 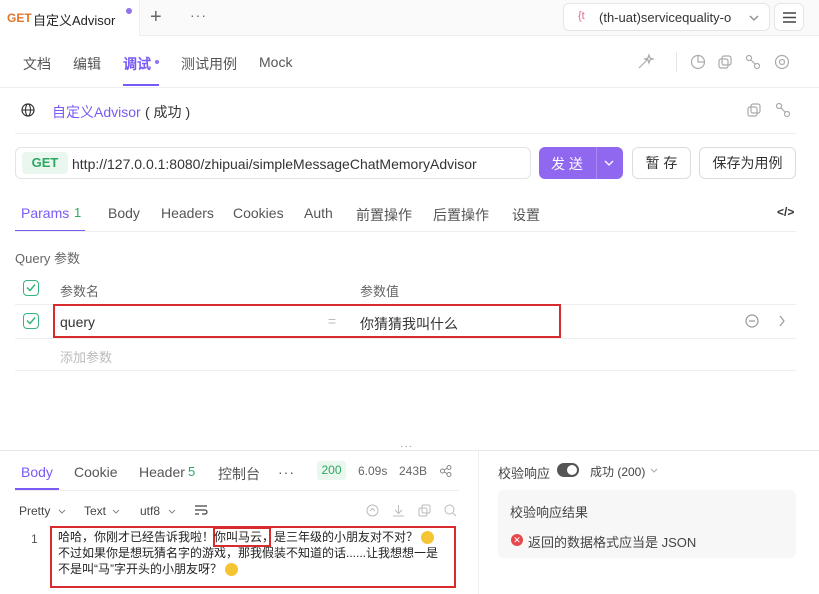 What do you see at coordinates (332, 321) in the screenshot?
I see `equals-sign: =` at bounding box center [332, 321].